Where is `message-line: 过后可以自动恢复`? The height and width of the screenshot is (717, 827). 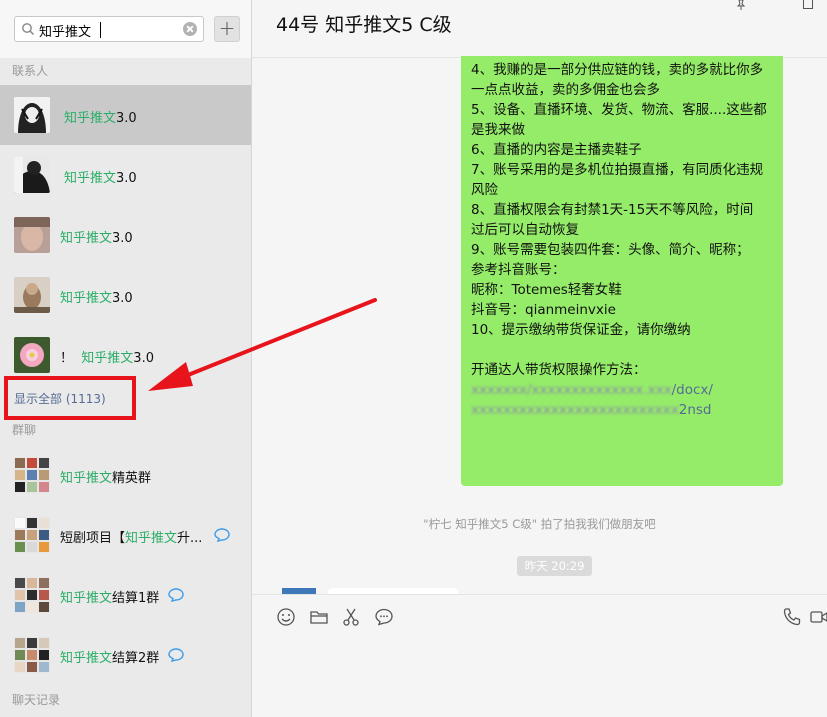 message-line: 过后可以自动恢复 is located at coordinates (525, 230).